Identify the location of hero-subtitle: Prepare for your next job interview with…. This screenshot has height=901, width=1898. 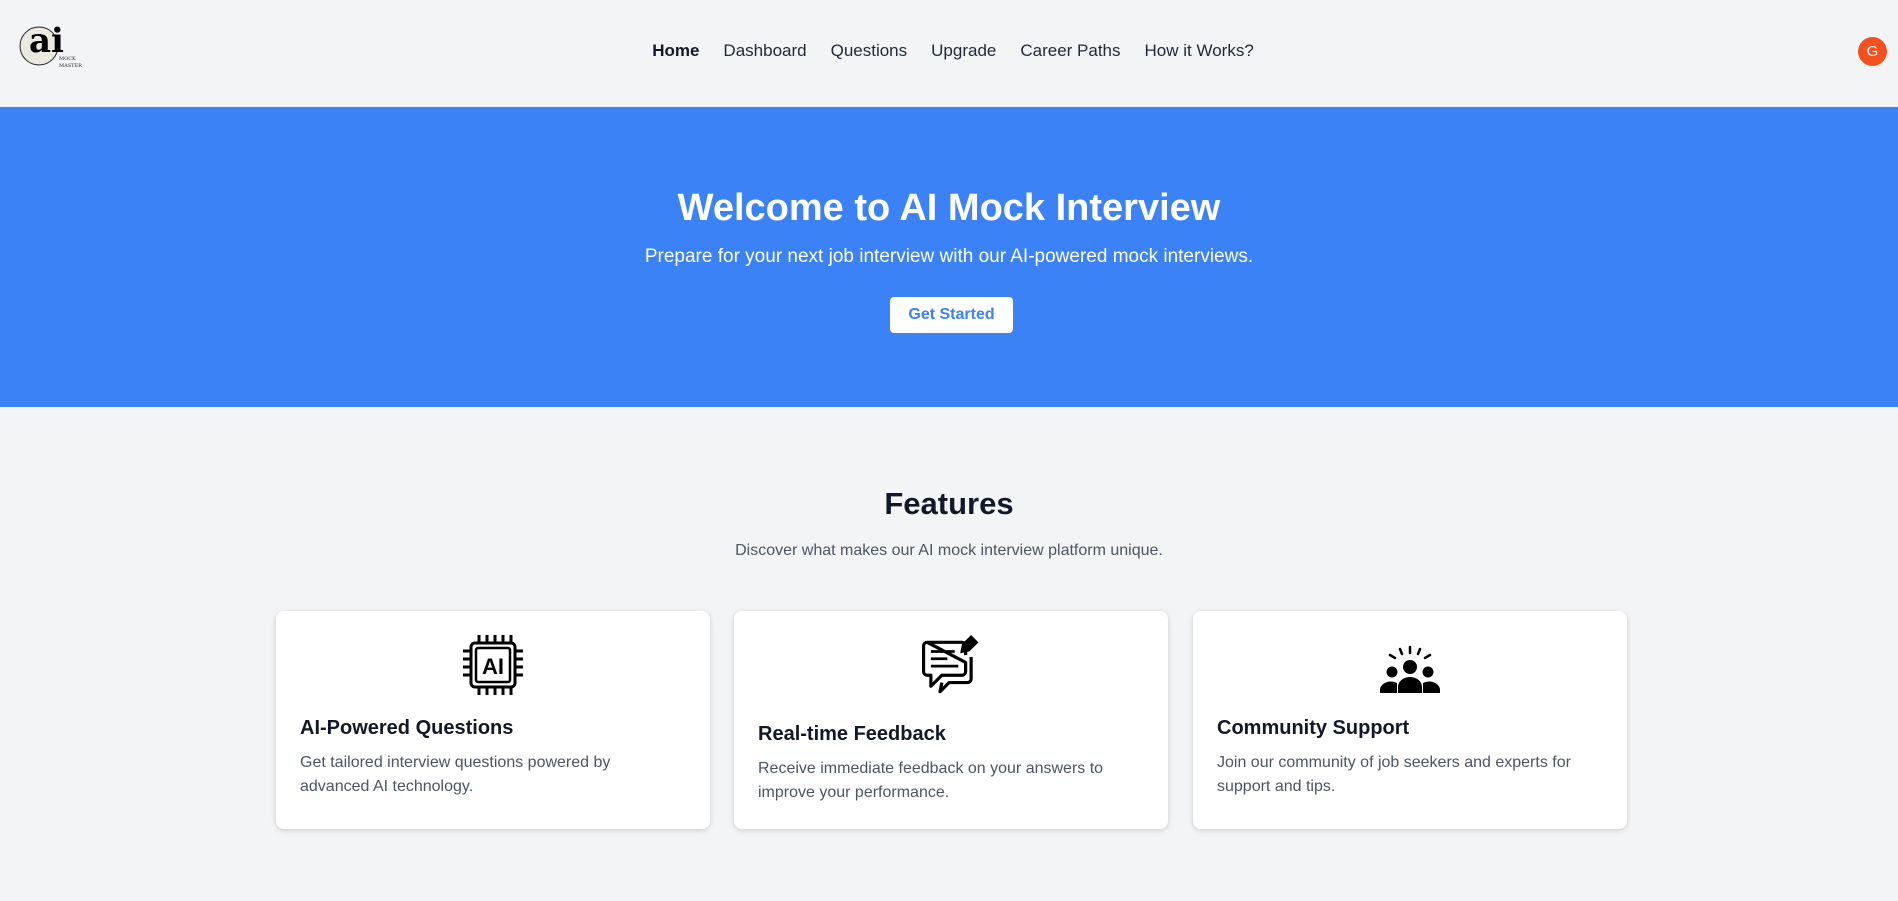
(949, 256).